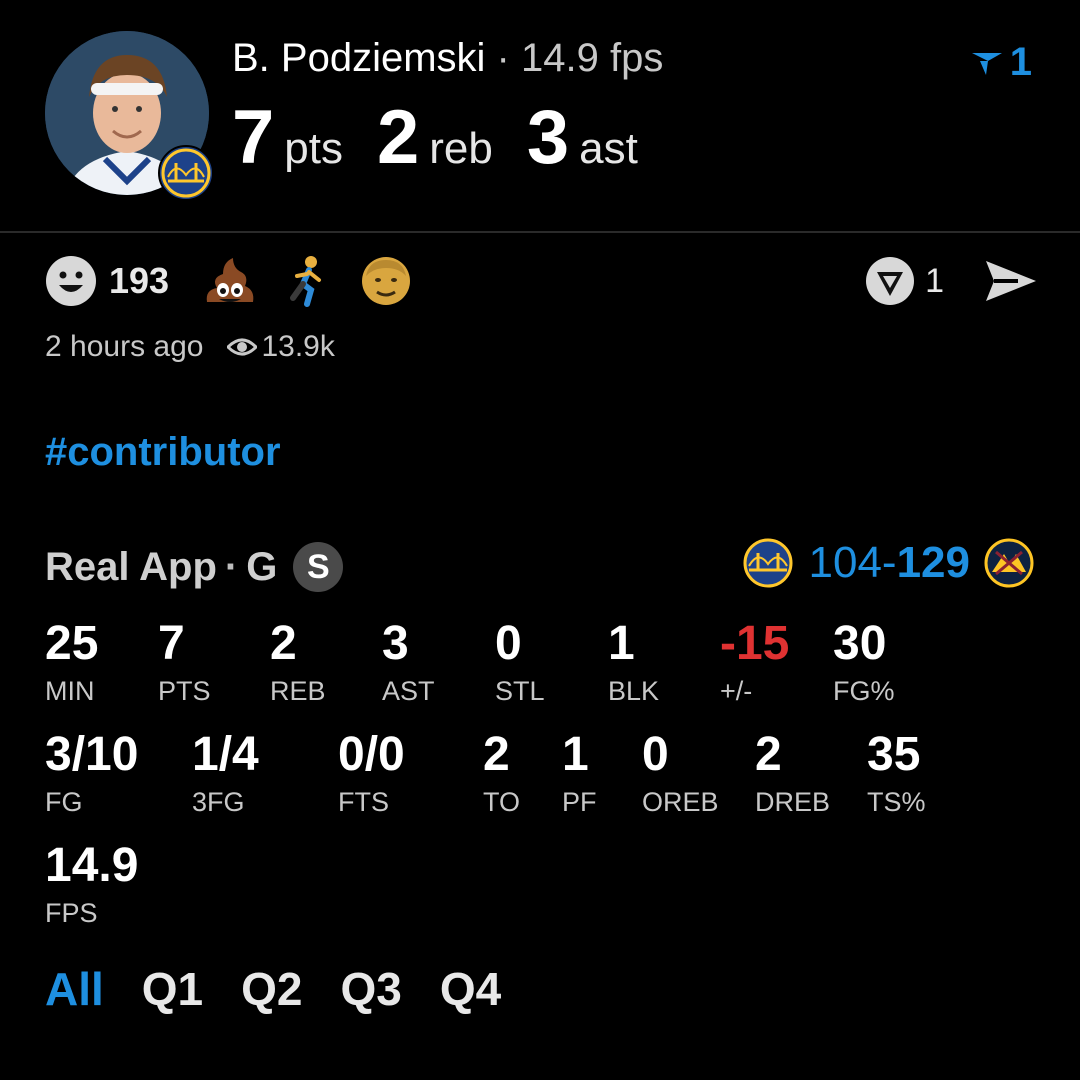  Describe the element at coordinates (71, 913) in the screenshot. I see `stat-fps-label: FPS` at that location.